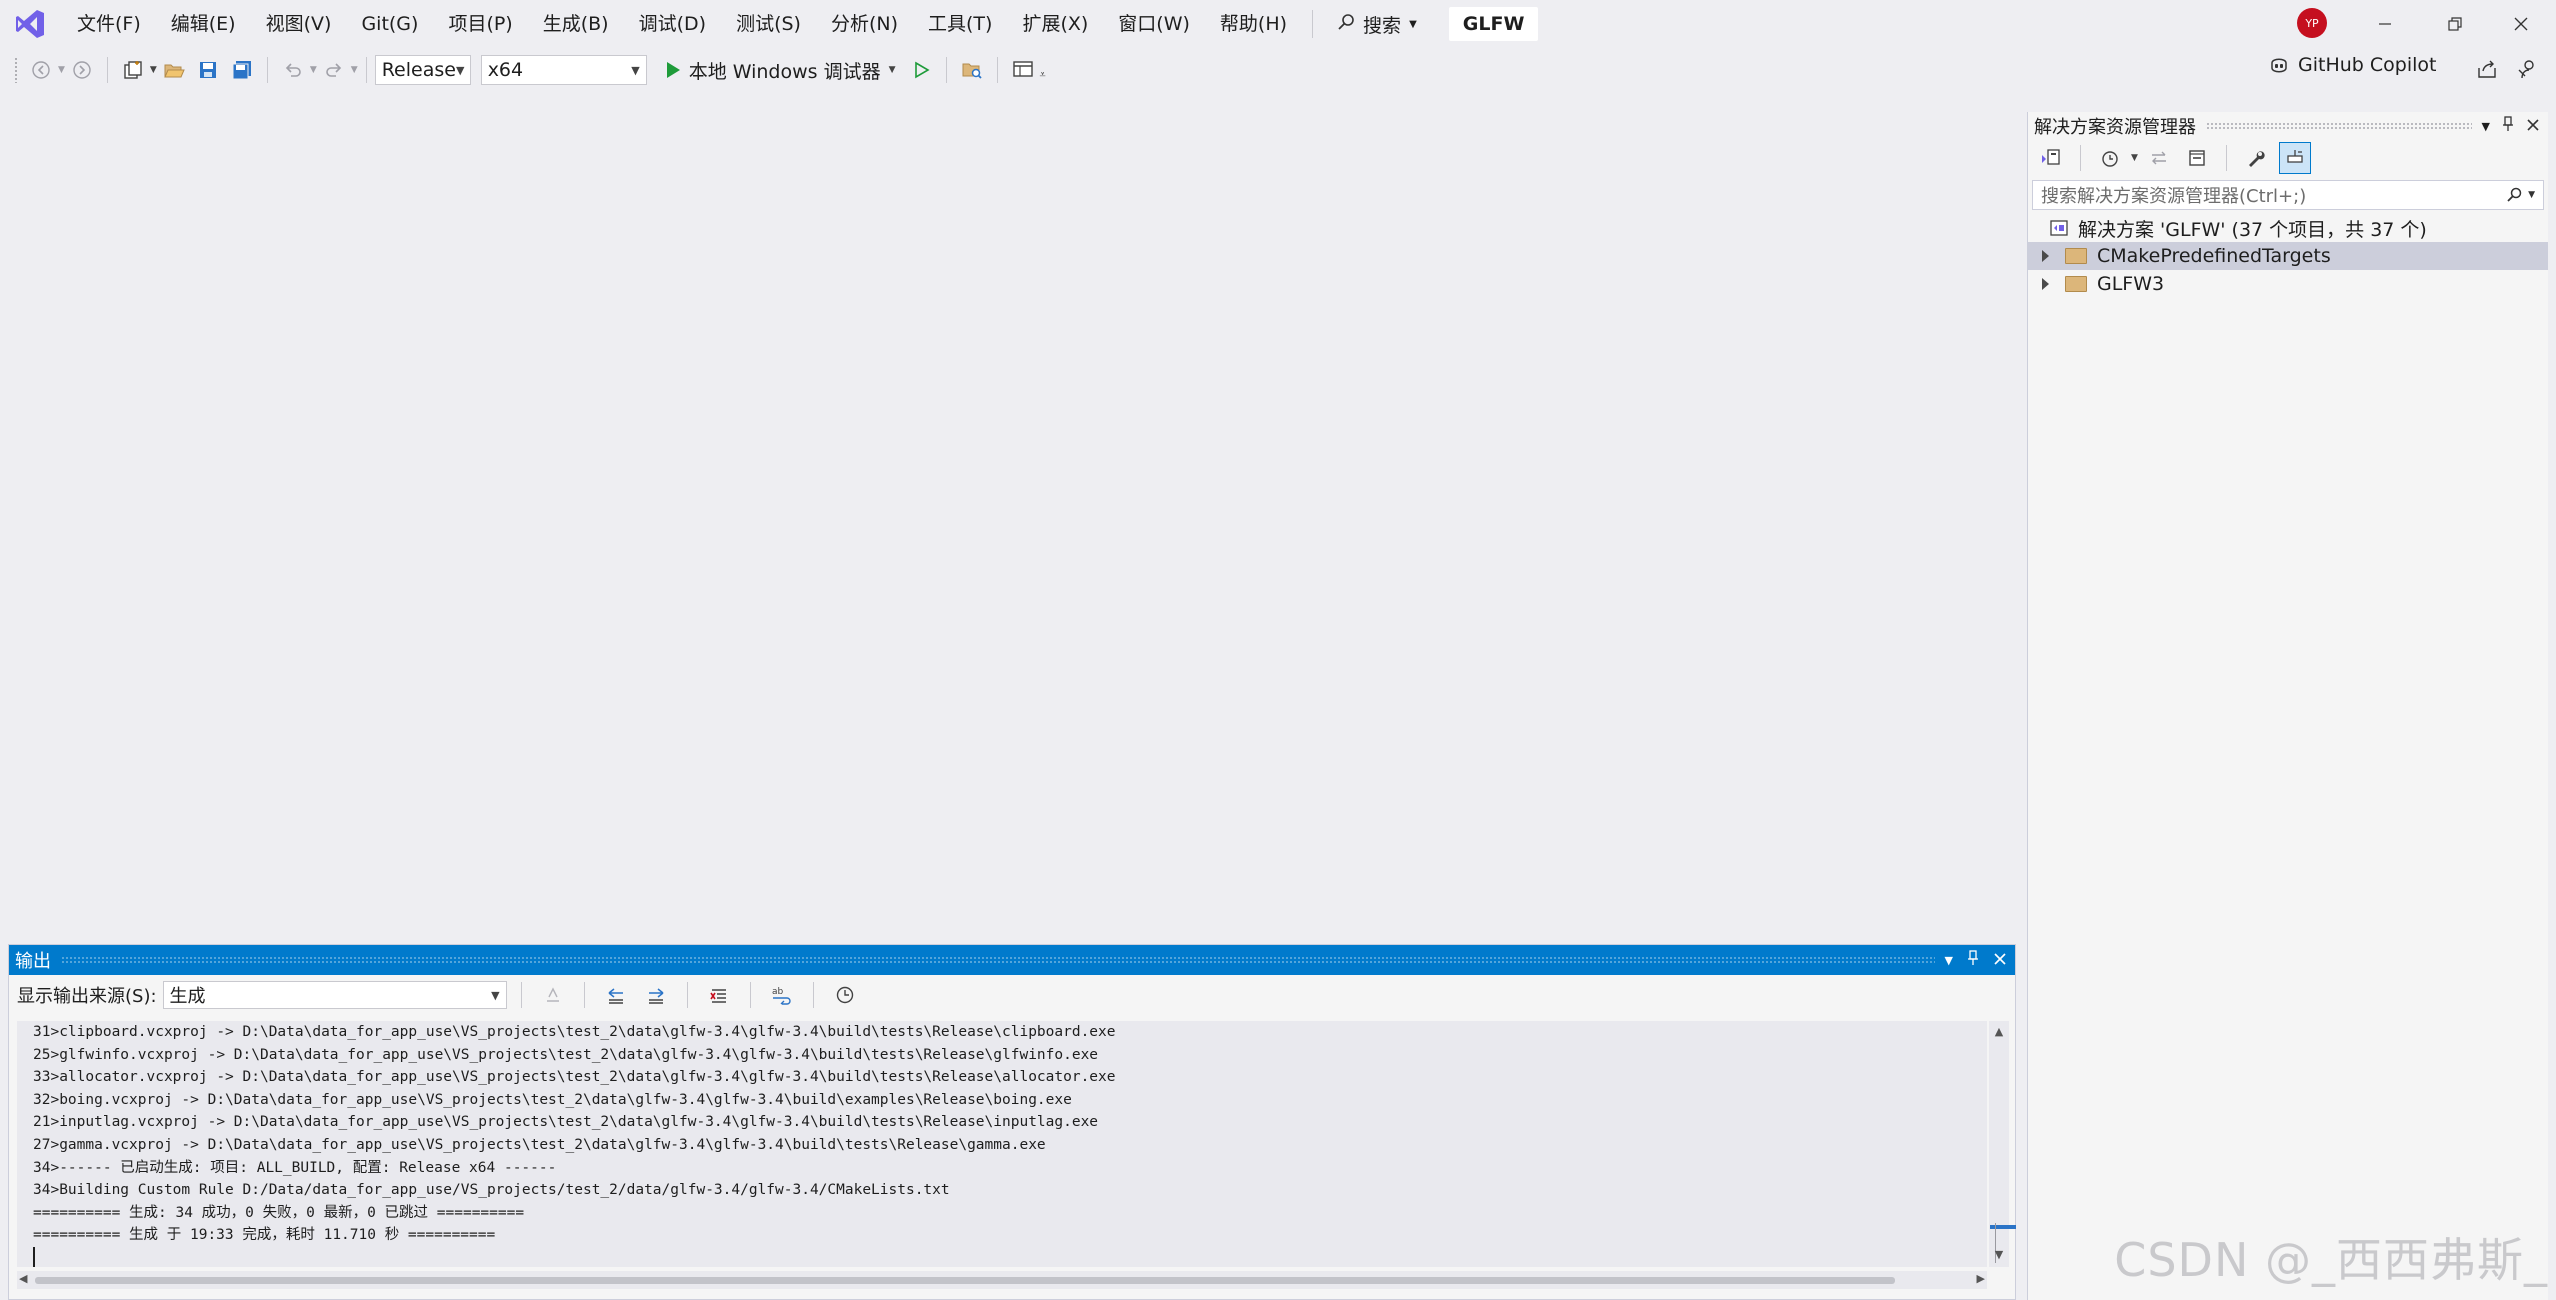 The width and height of the screenshot is (2556, 1300). Describe the element at coordinates (672, 24) in the screenshot. I see `menu-debug: 调试(D)` at that location.